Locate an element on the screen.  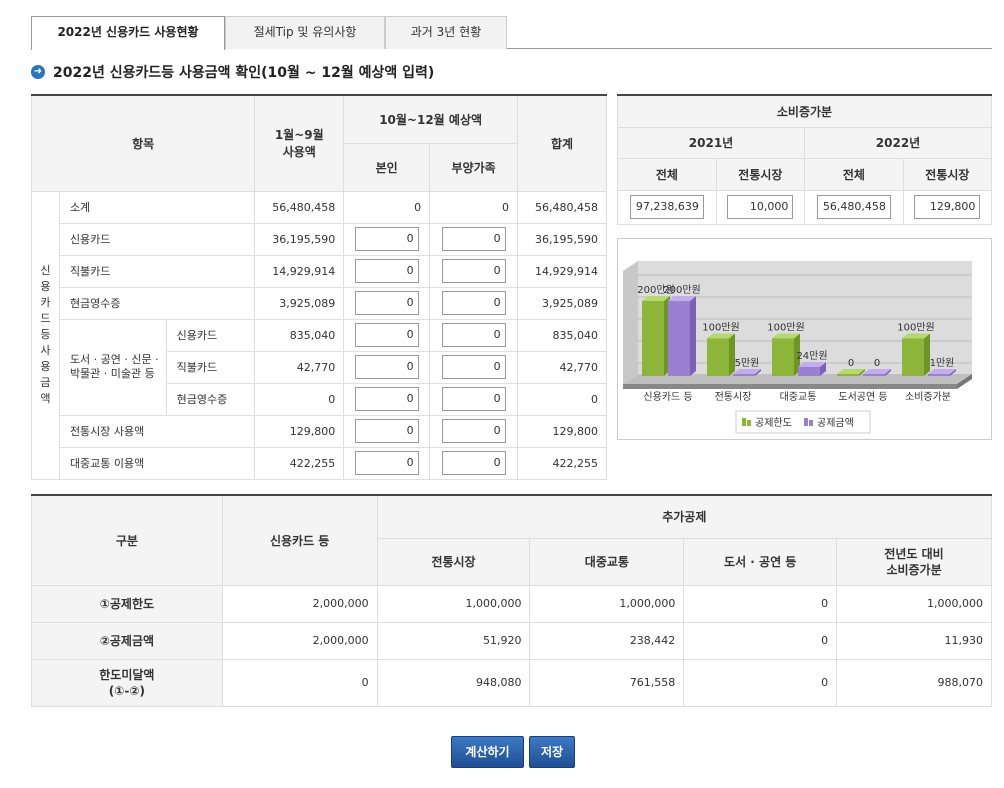
legend-label: 공제한도 is located at coordinates (773, 423).